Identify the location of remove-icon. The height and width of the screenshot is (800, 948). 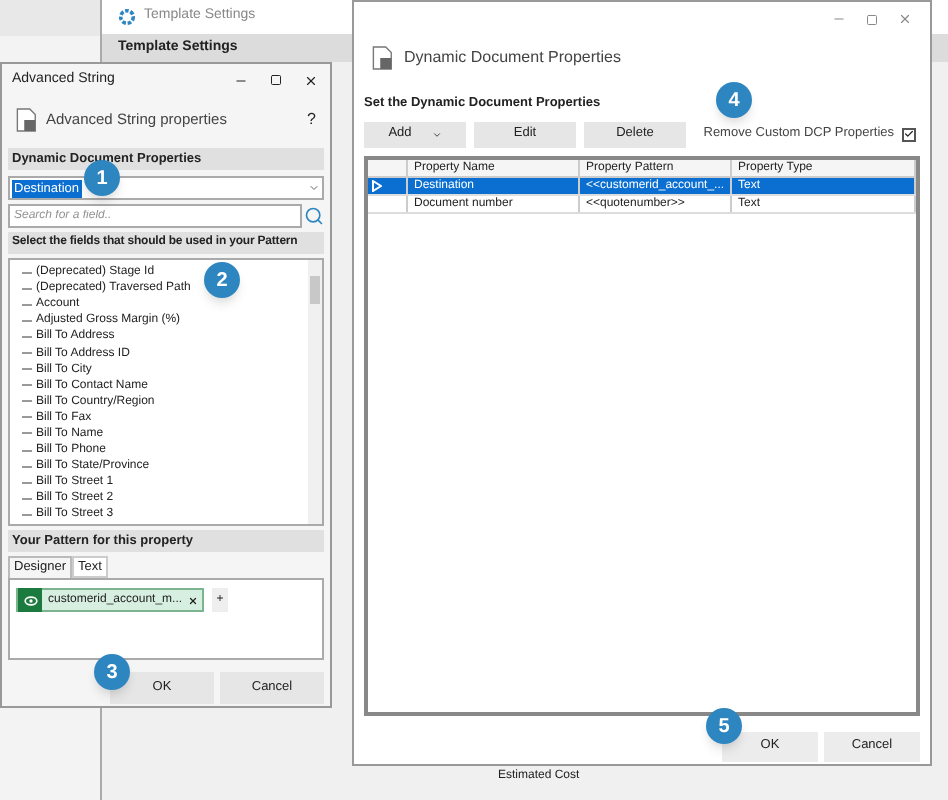
(193, 600).